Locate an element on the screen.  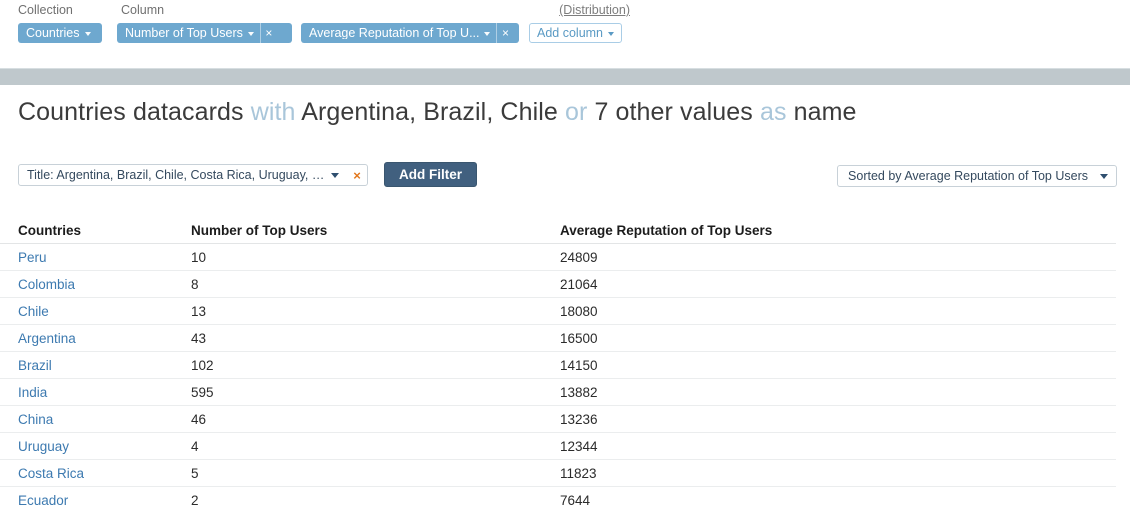
collection-chip-label: Countries is located at coordinates (53, 33).